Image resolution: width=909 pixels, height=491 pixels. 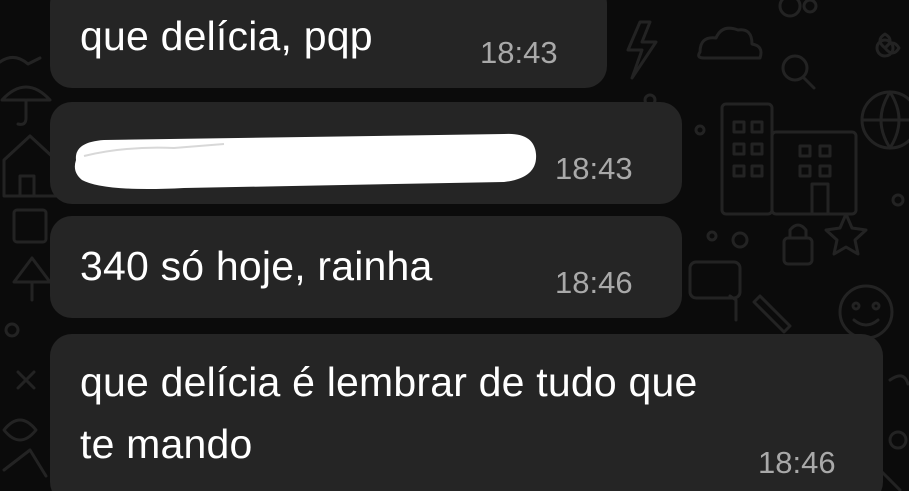 I want to click on redaction-scribble, so click(x=305, y=161).